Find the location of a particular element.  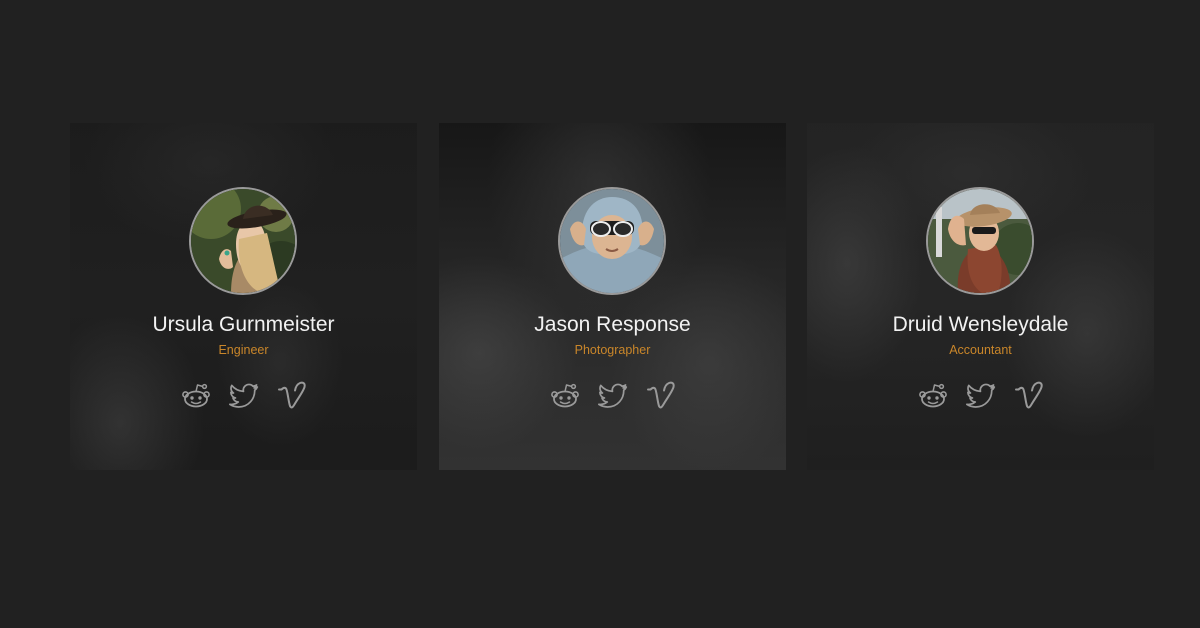

profile-role: Engineer is located at coordinates (243, 350).